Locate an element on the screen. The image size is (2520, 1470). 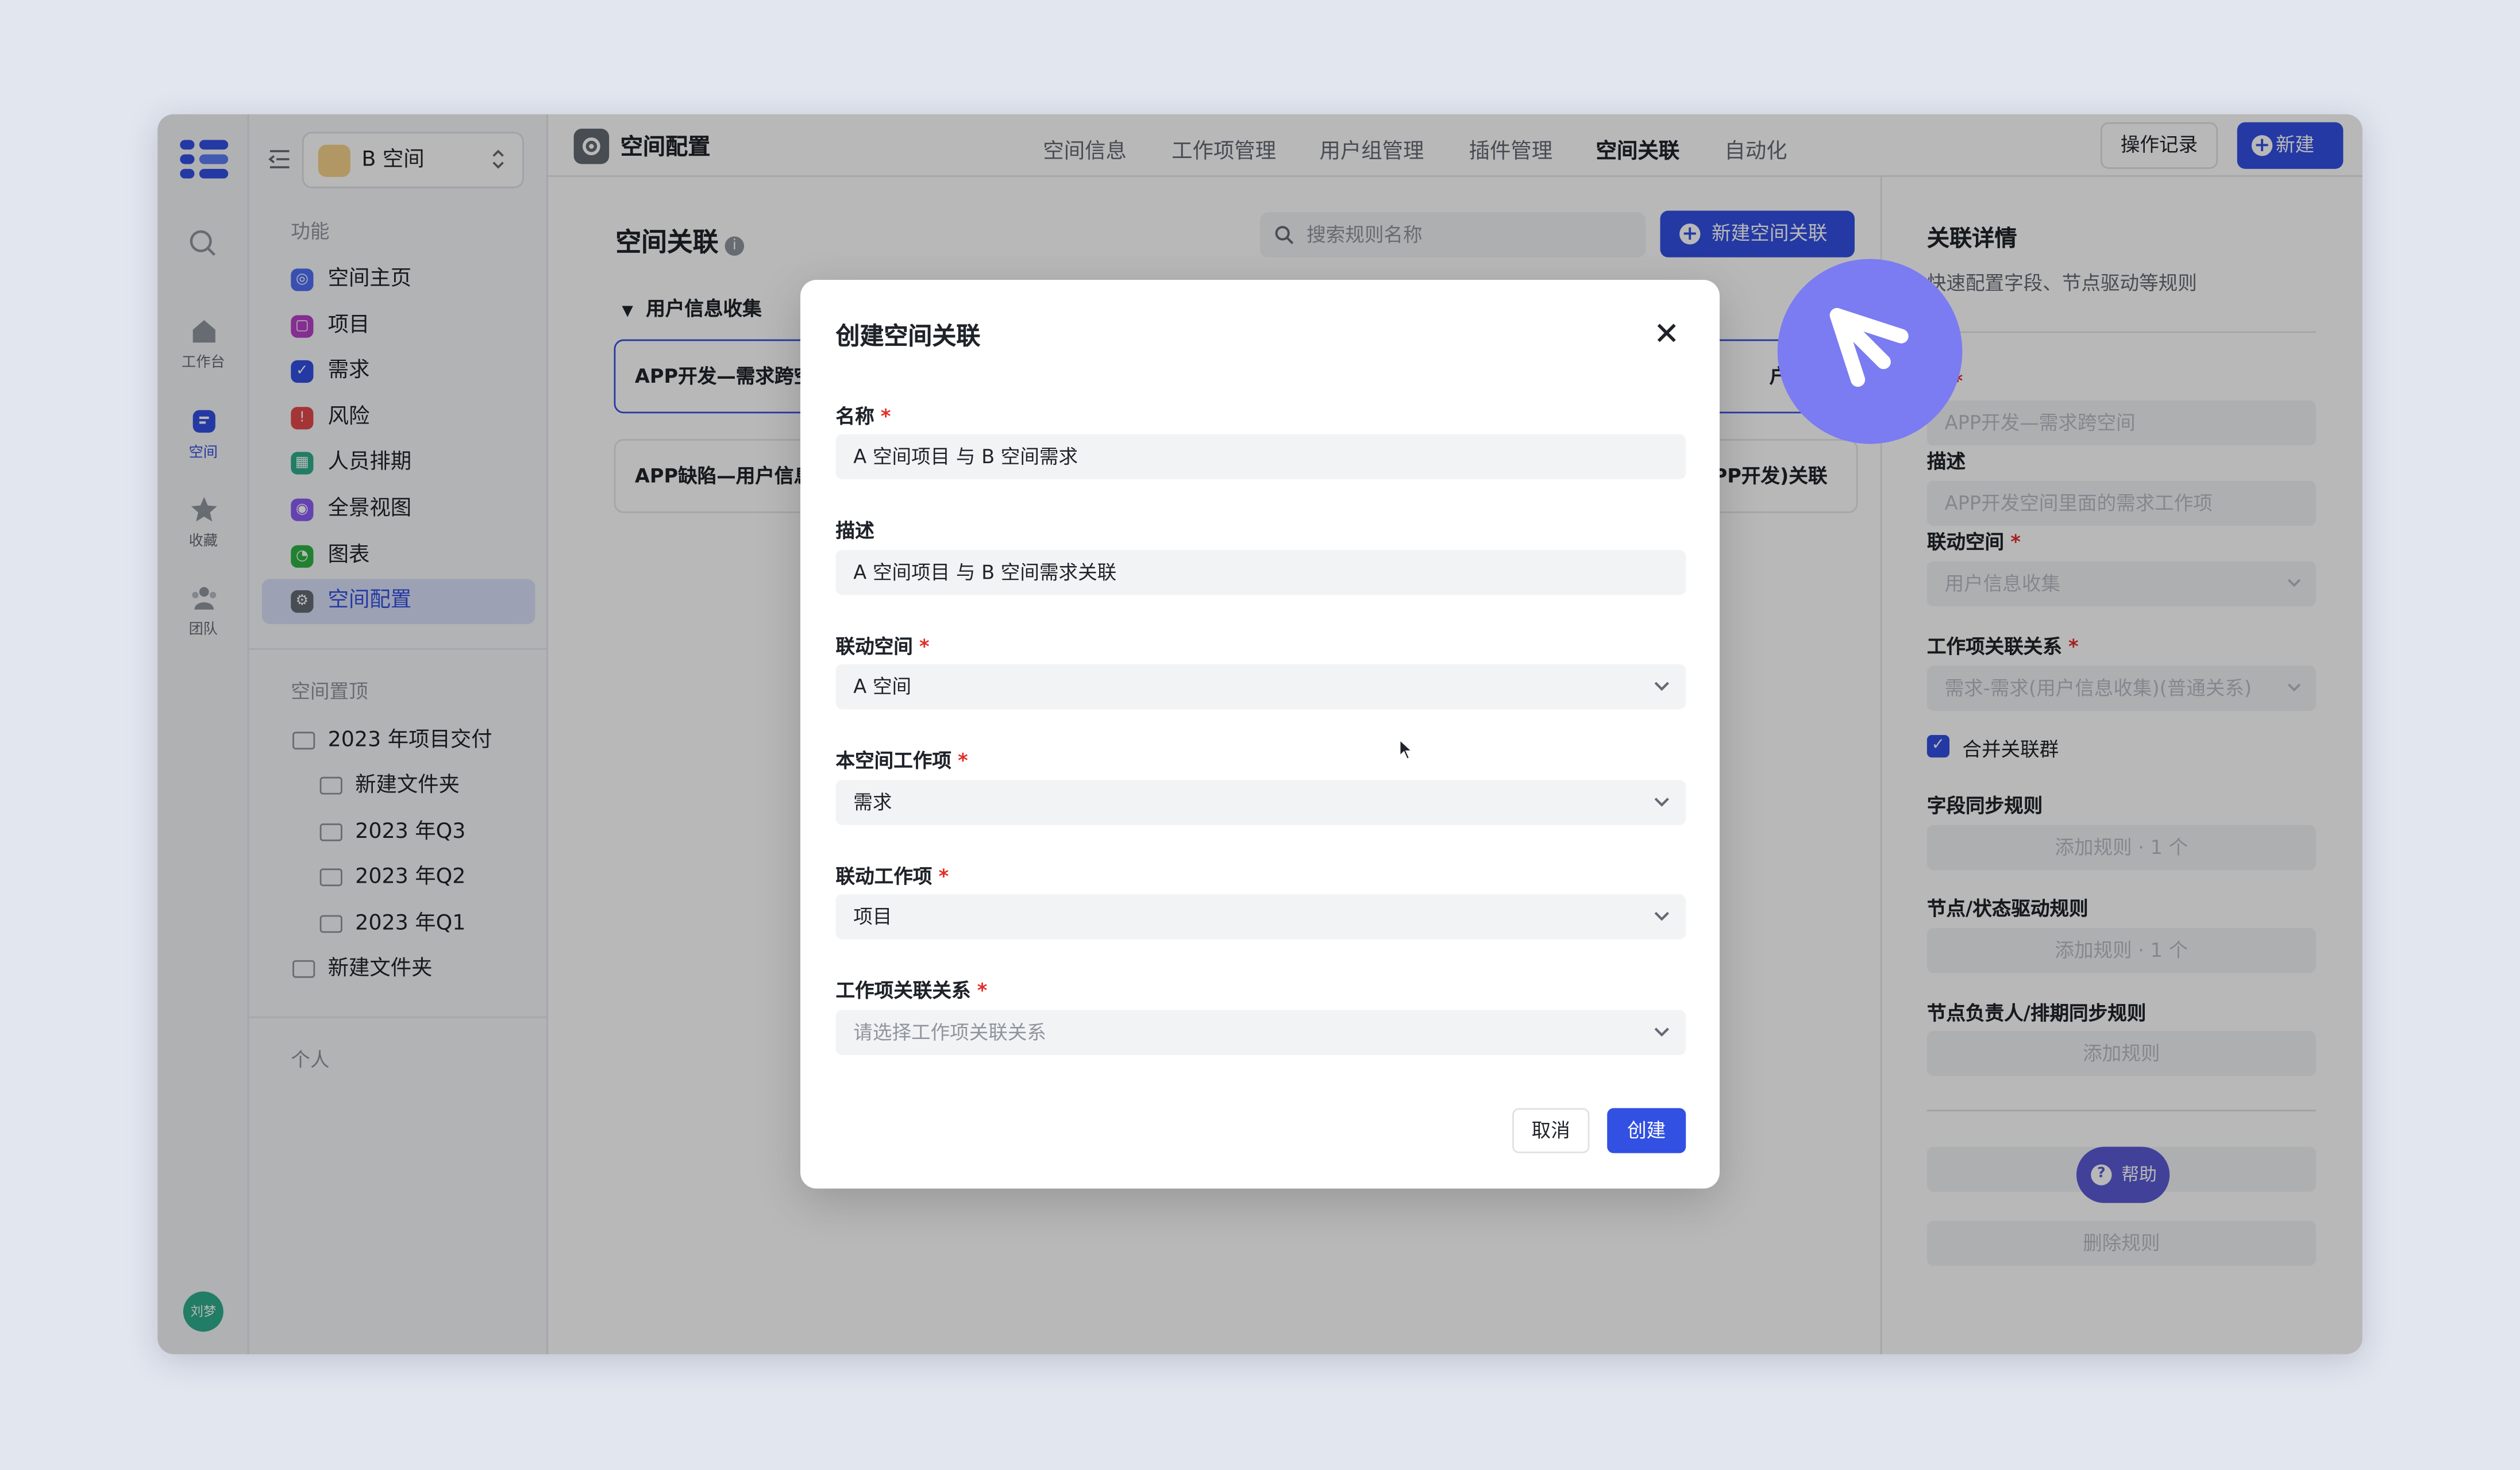
work-item-relation-label: 工作项关联关系 * is located at coordinates (912, 990).